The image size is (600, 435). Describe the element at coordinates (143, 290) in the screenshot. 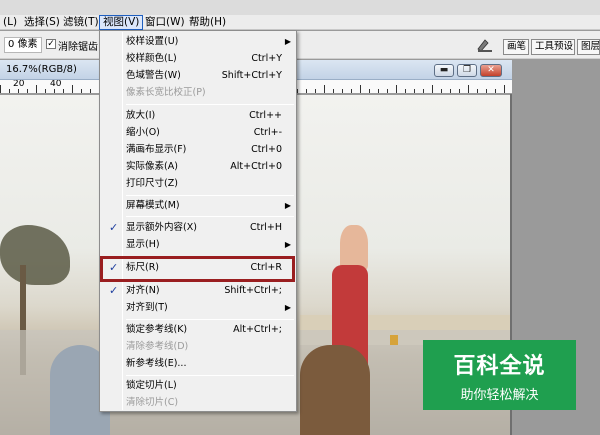

I see `menu-item-label: 对齐(N)` at that location.